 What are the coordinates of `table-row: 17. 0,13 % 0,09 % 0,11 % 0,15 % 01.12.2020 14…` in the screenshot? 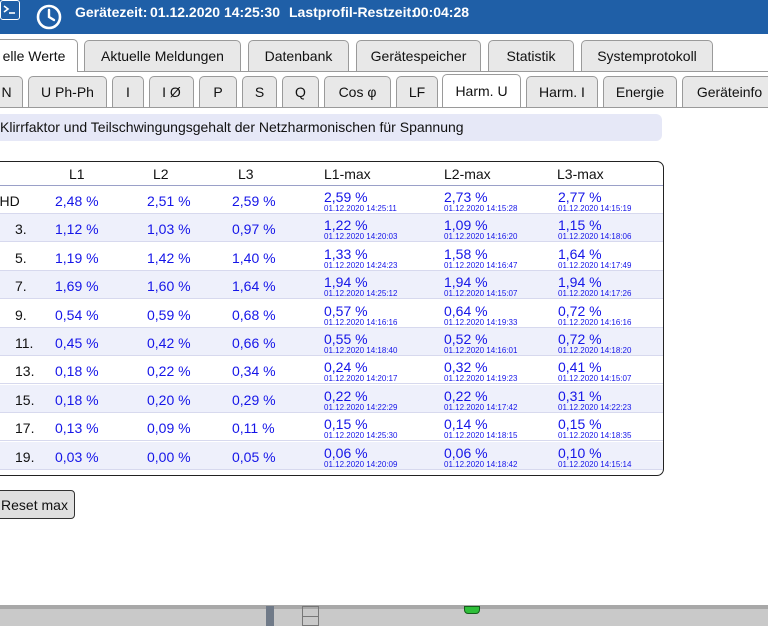 It's located at (331, 427).